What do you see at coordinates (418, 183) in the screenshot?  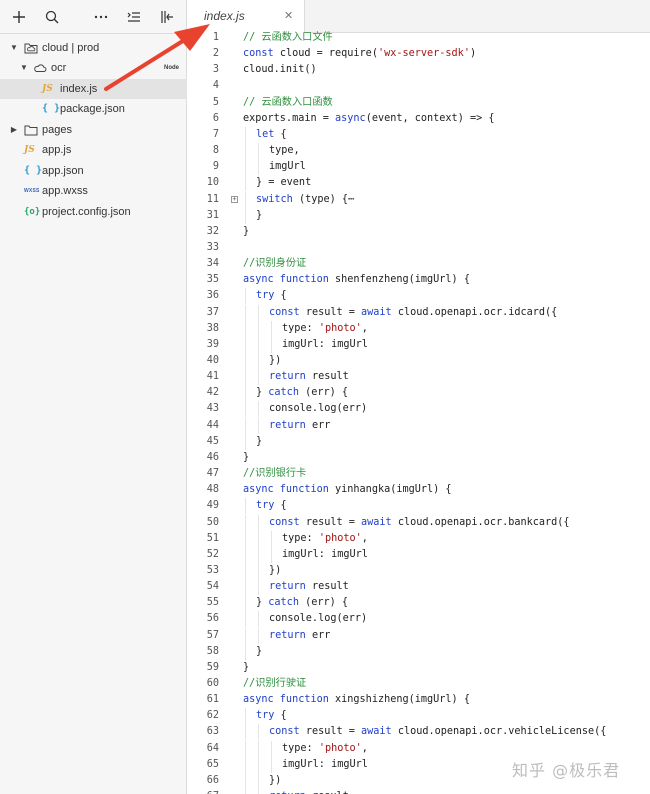 I see `code-line: 10} = event` at bounding box center [418, 183].